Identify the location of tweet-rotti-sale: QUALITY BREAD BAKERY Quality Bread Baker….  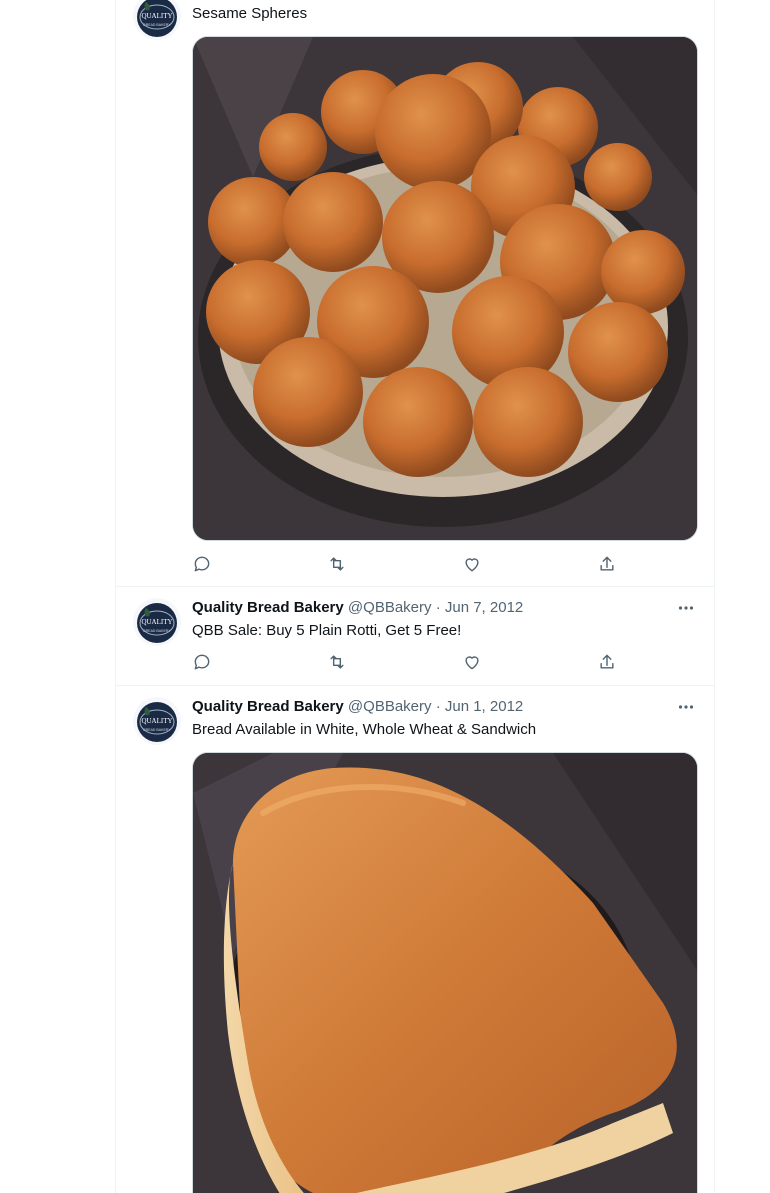
(415, 636).